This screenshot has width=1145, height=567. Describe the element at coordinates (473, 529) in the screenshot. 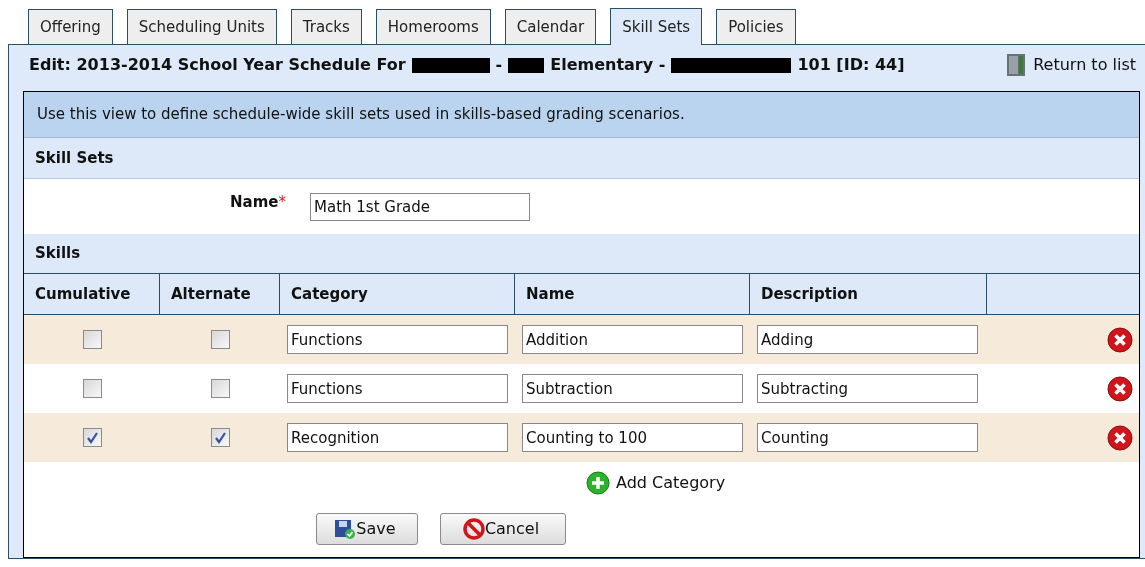

I see `cancel-icon` at that location.